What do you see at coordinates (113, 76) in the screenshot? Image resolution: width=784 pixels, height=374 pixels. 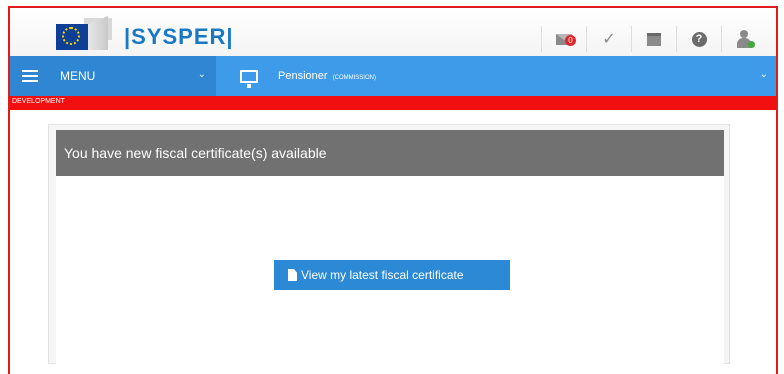 I see `menu-button: MENU ⌄` at bounding box center [113, 76].